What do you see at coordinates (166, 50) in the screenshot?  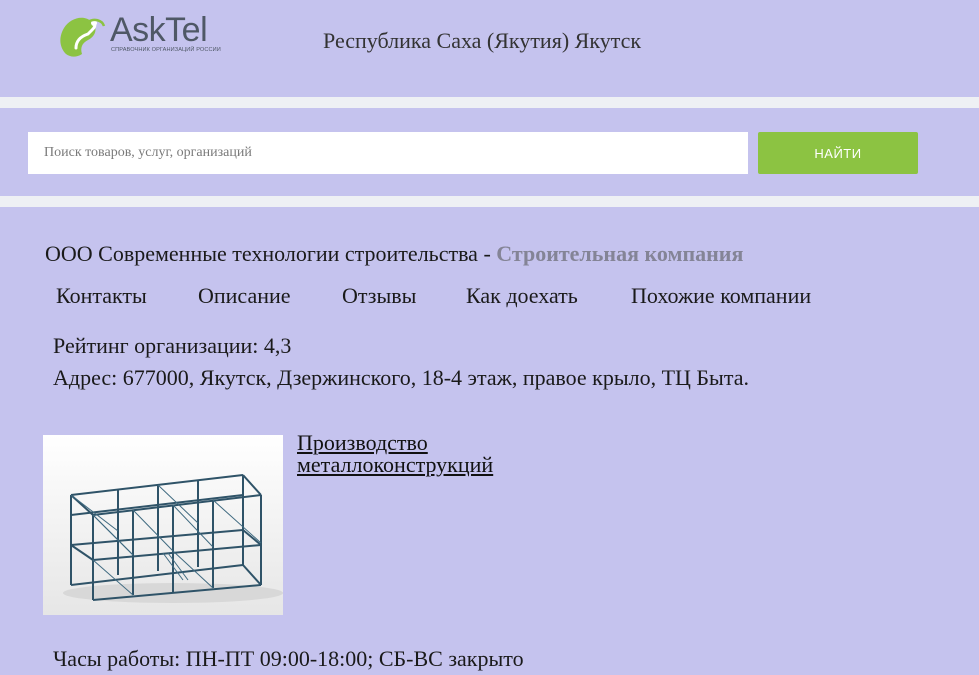 I see `logo-subtitle: СПРАВОЧНИК ОРГАНИЗАЦИЙ РОССИИ` at bounding box center [166, 50].